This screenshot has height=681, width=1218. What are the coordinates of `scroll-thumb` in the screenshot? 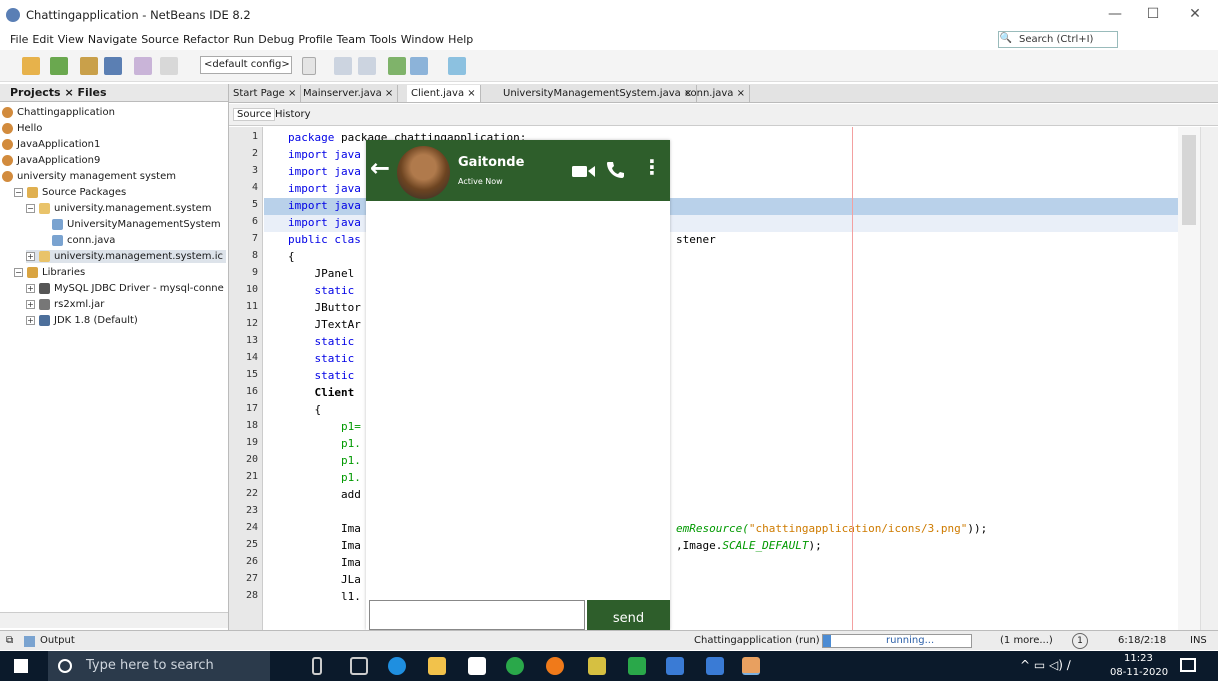 It's located at (1189, 180).